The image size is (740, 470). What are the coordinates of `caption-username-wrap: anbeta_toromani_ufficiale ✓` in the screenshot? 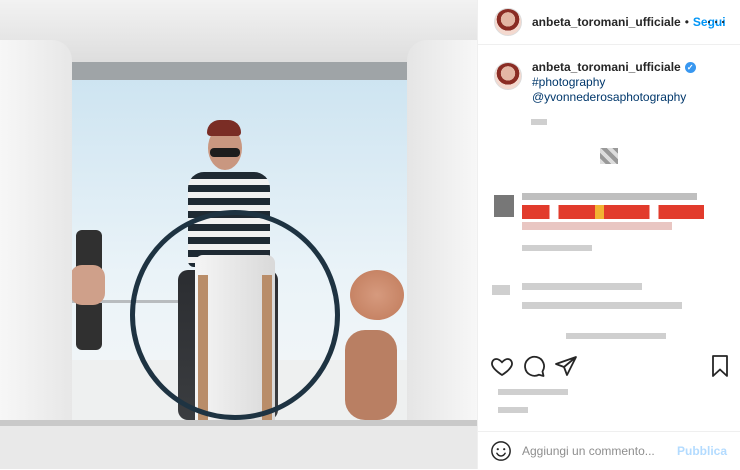 It's located at (614, 67).